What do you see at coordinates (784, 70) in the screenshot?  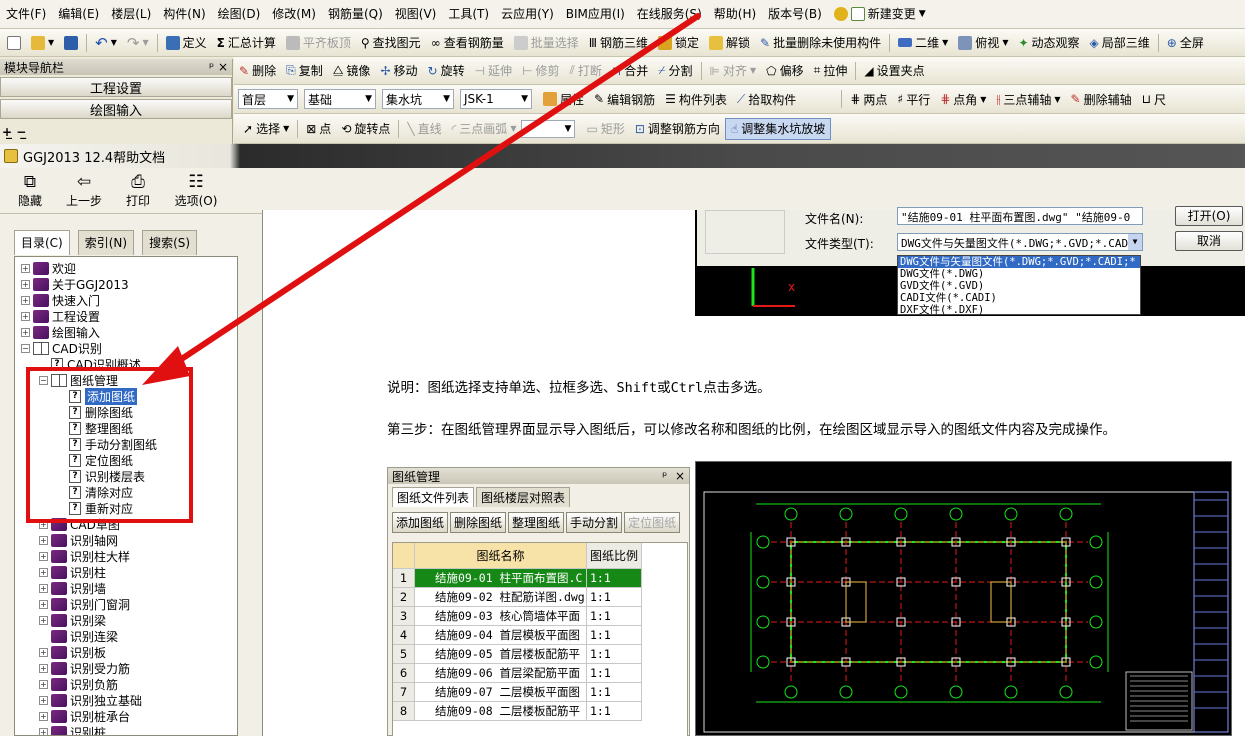 I see `offset-button: ⬠ 偏移` at bounding box center [784, 70].